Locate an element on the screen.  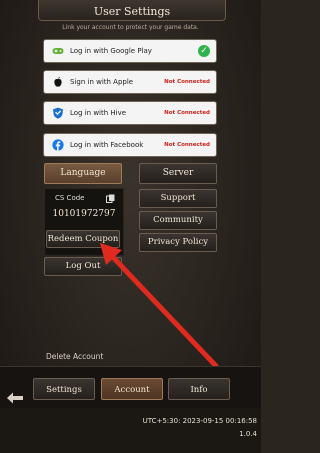
facebook-icon is located at coordinates (58, 145).